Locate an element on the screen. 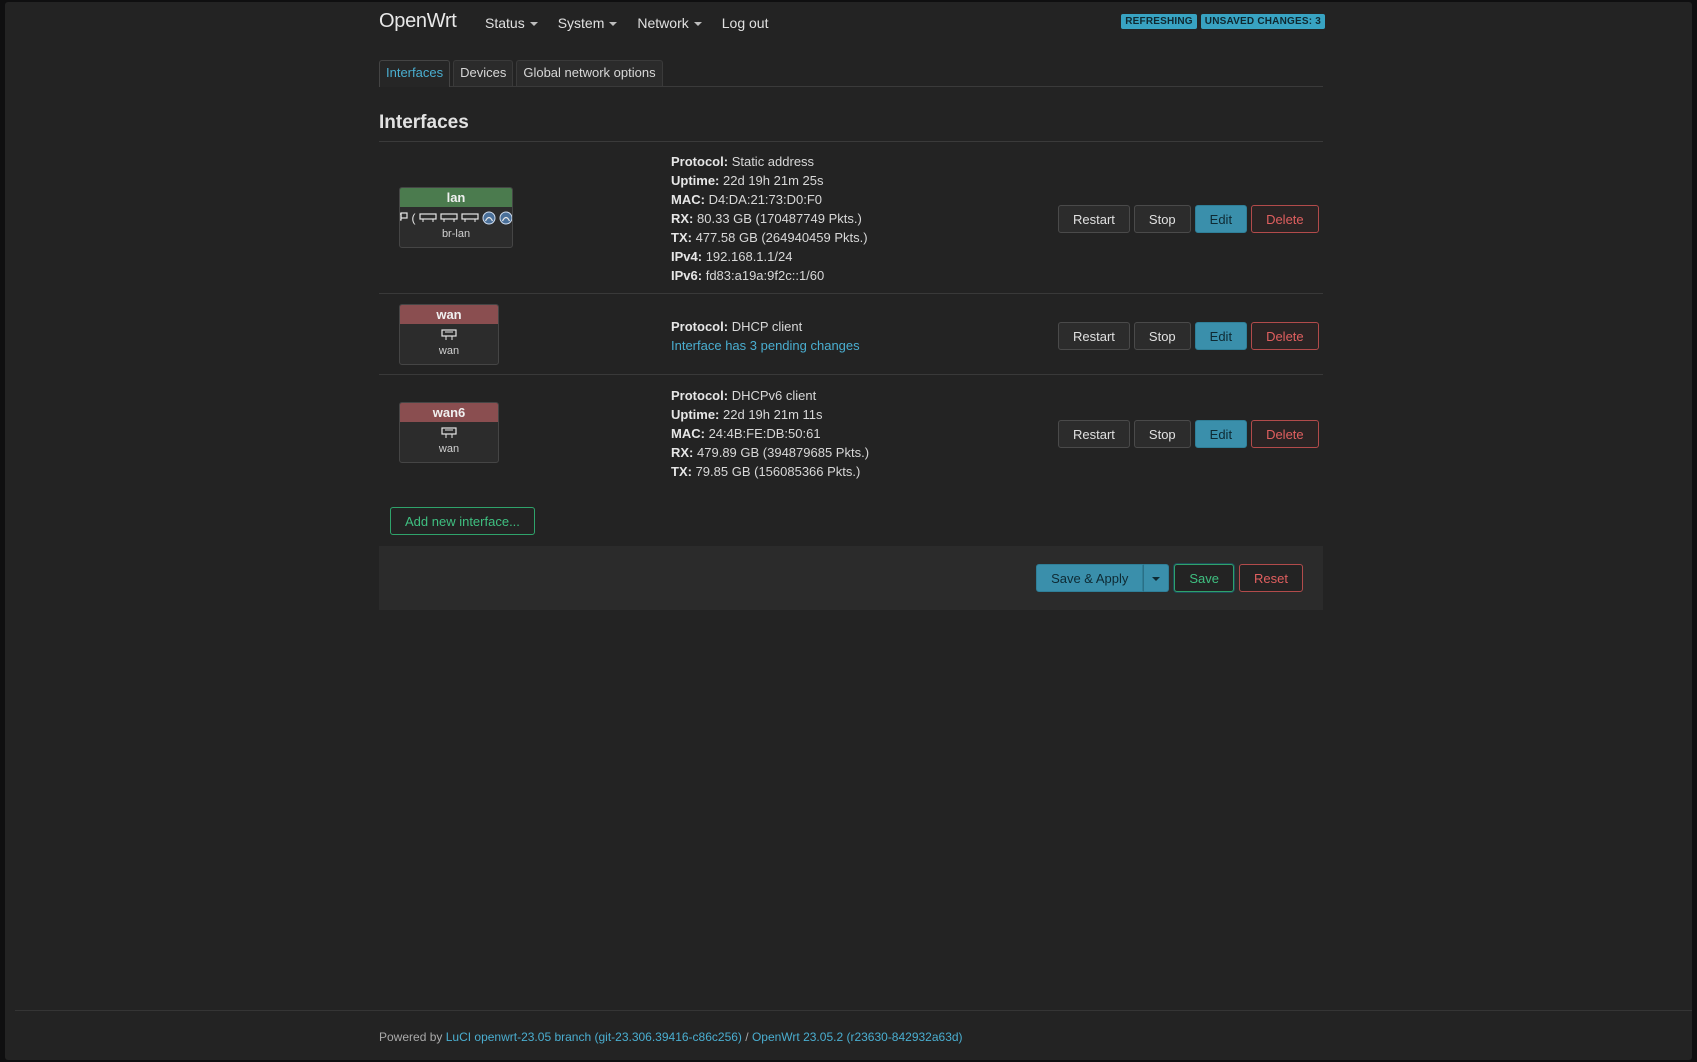  menu-system: System is located at coordinates (588, 23).